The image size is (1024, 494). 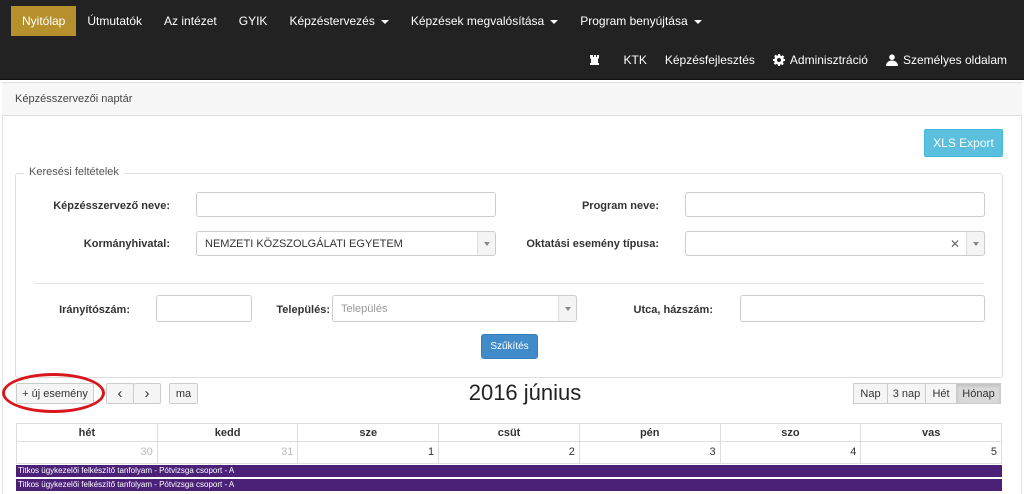 I want to click on calendar-title: 2016 június, so click(x=525, y=392).